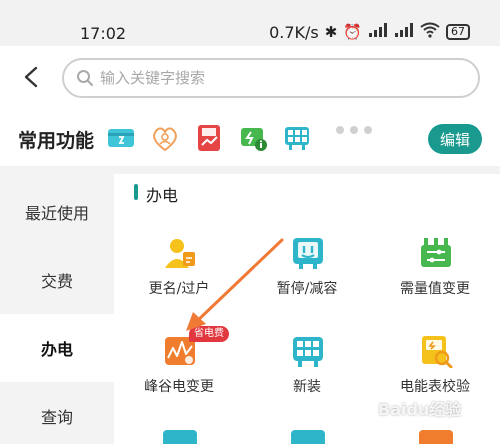 The height and width of the screenshot is (444, 500). Describe the element at coordinates (307, 374) in the screenshot. I see `service-new-install: 新装` at that location.